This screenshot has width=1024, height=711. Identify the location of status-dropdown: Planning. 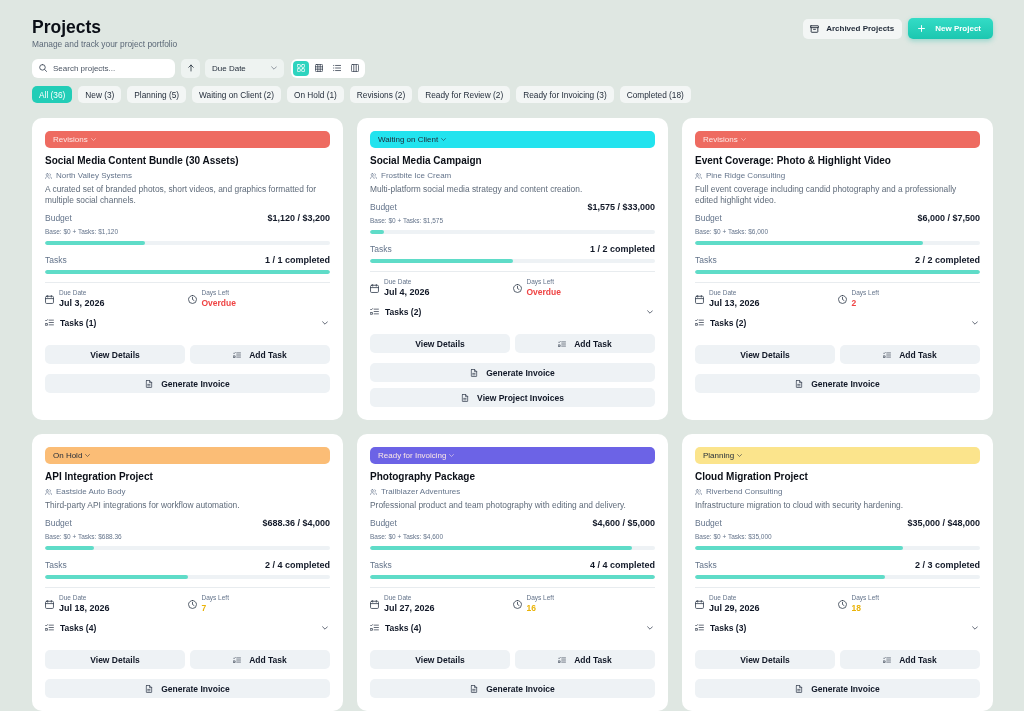
(837, 455).